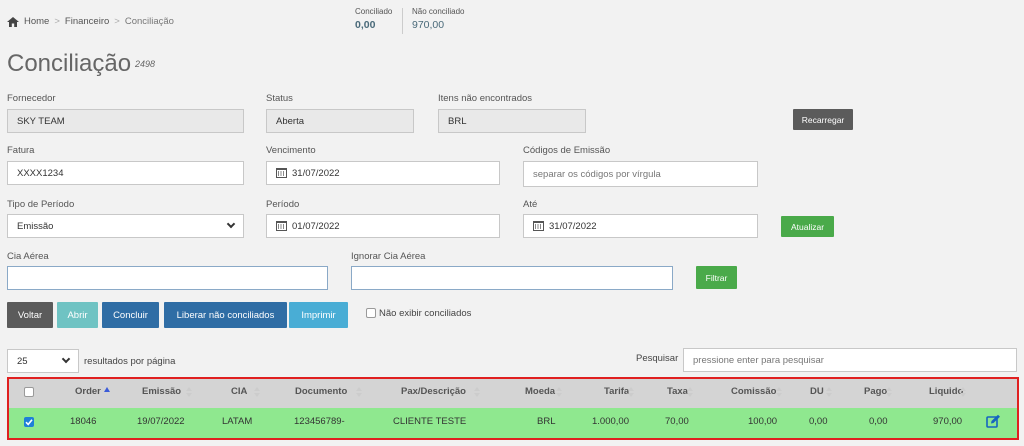  Describe the element at coordinates (818, 421) in the screenshot. I see `cell-du: 0,00` at that location.